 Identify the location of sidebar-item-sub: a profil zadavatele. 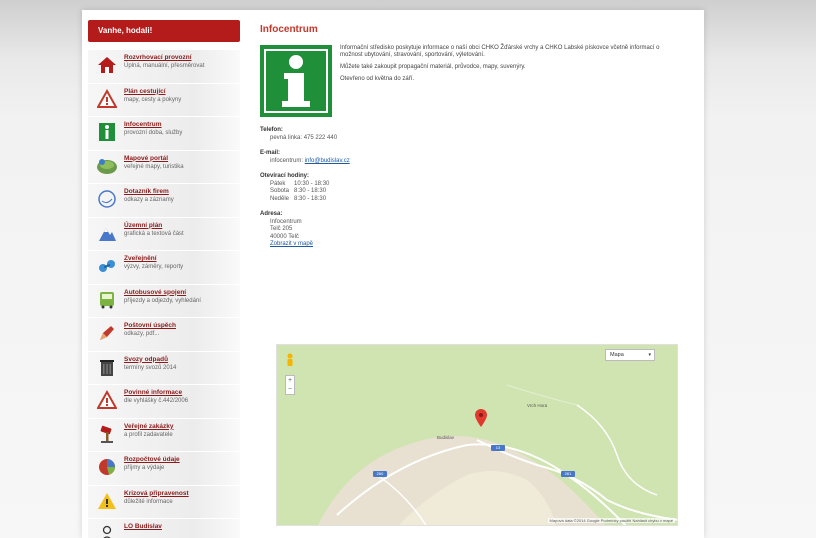
(148, 434).